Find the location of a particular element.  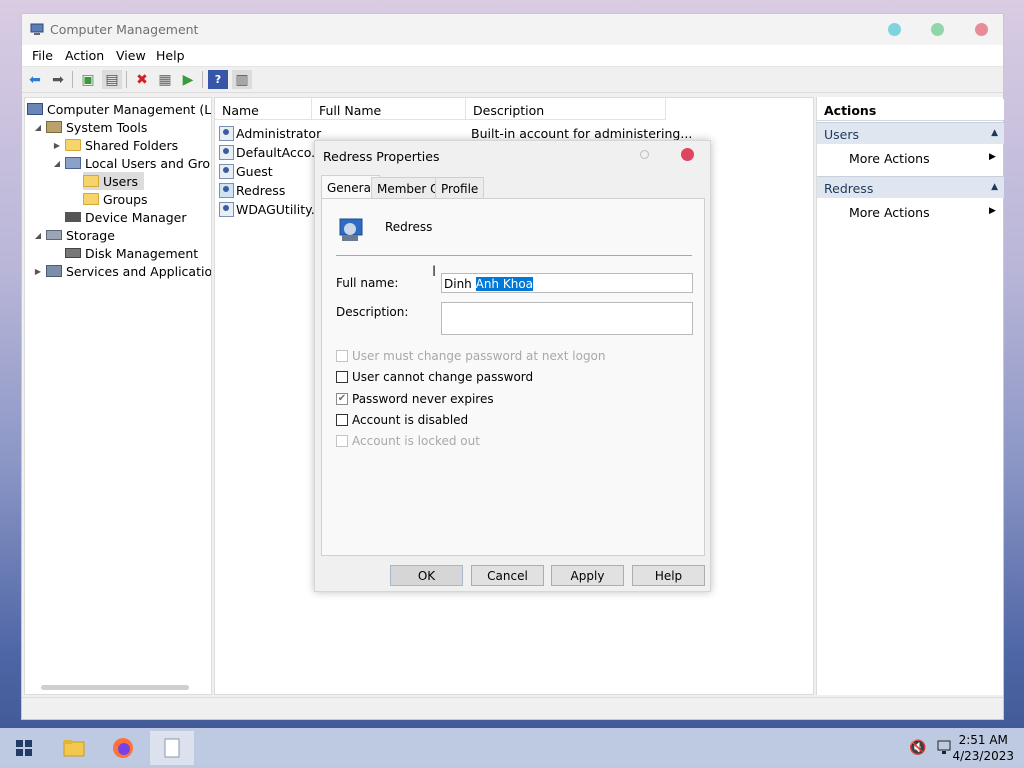

apply-button: Apply is located at coordinates (587, 575).